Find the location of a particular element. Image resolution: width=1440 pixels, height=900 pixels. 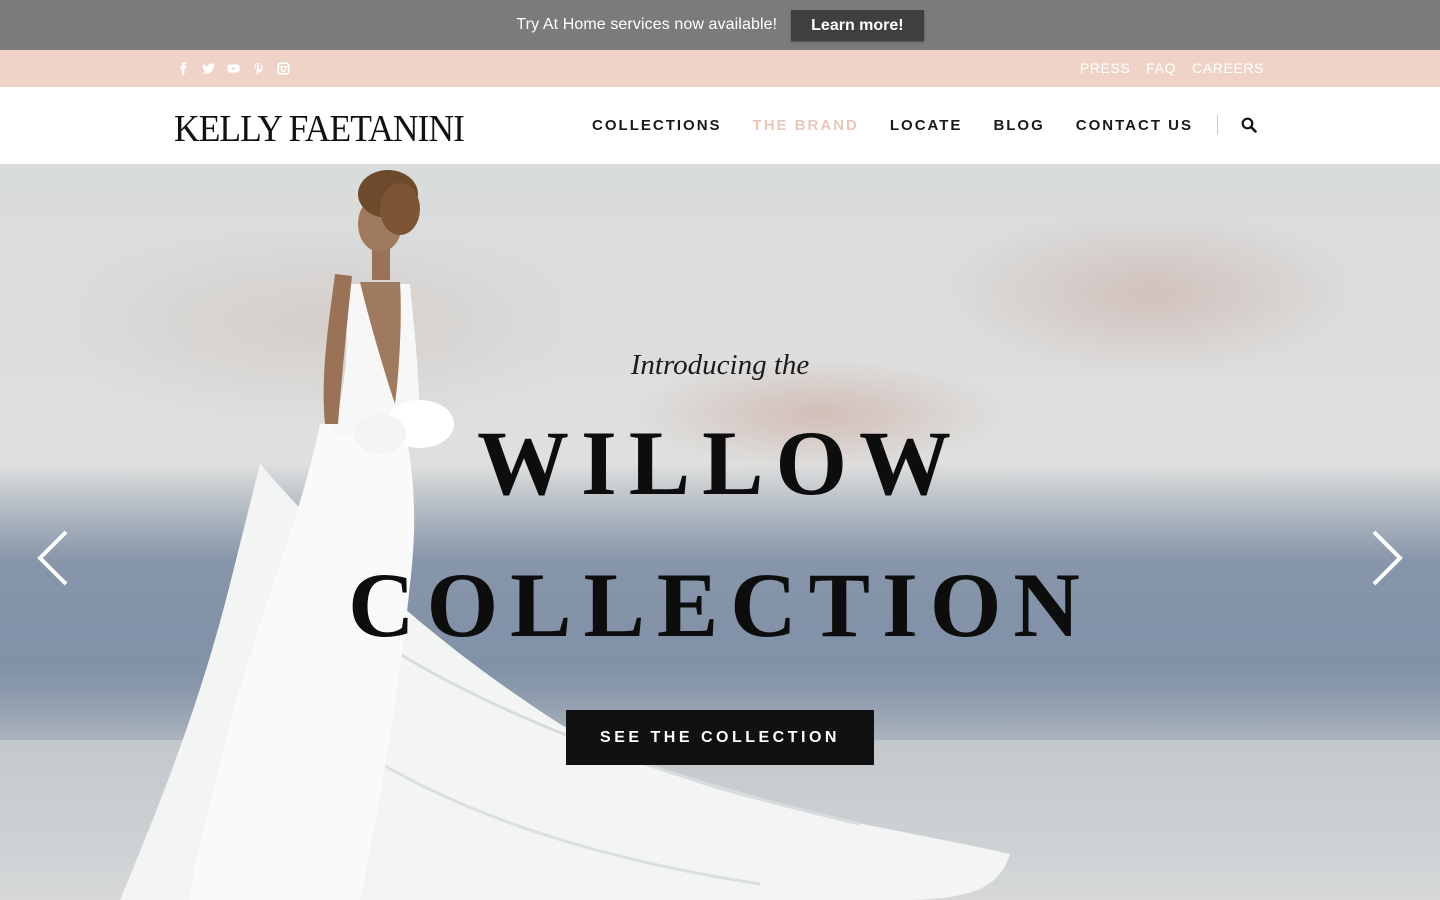

learn-more-button: Learn more! is located at coordinates (857, 25).